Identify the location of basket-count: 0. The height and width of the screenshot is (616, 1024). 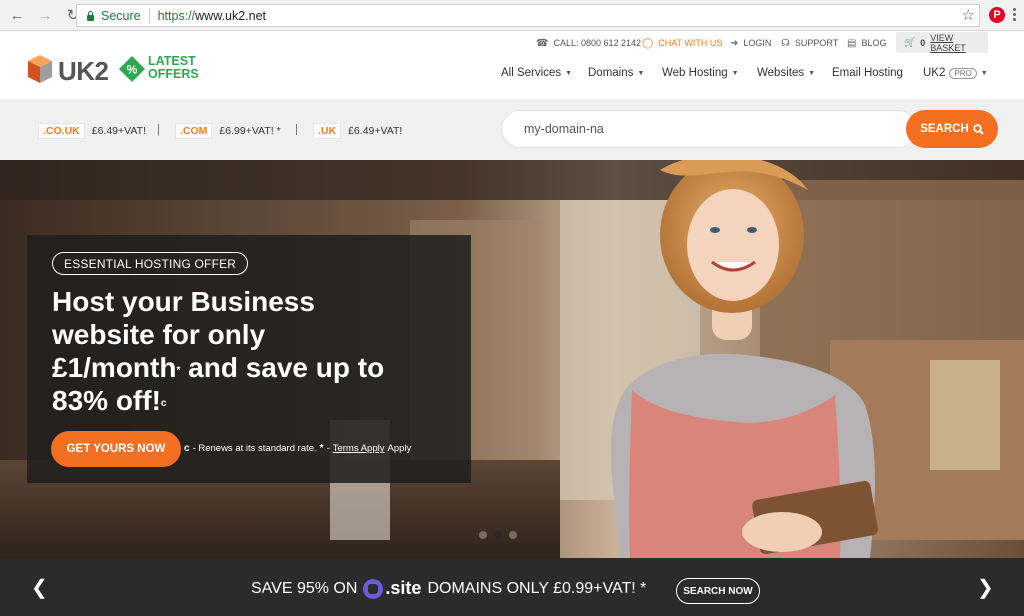
(923, 42).